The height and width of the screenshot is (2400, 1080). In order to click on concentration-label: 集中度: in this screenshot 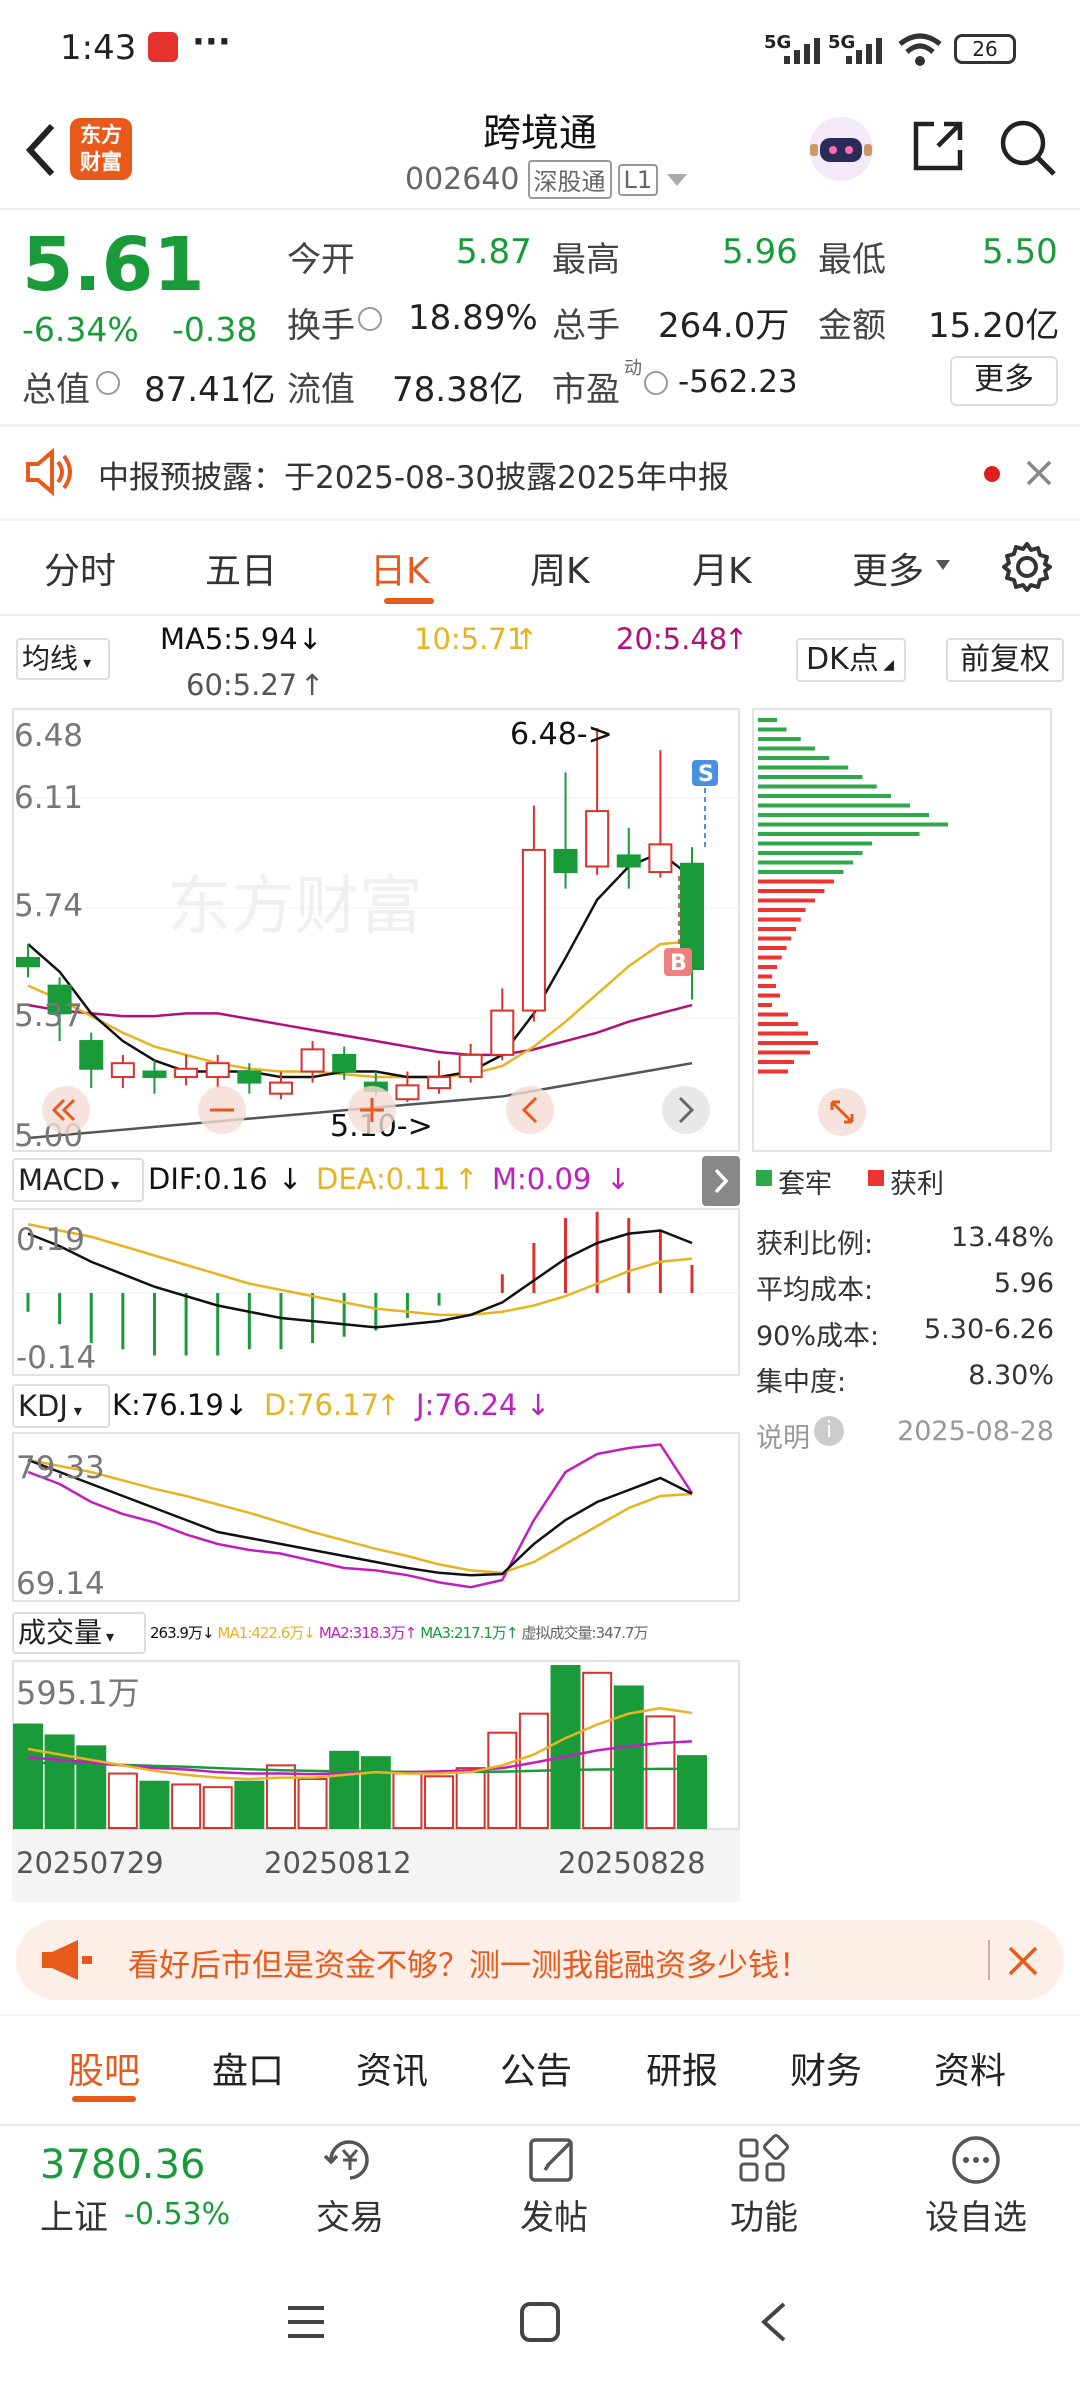, I will do `click(801, 1382)`.